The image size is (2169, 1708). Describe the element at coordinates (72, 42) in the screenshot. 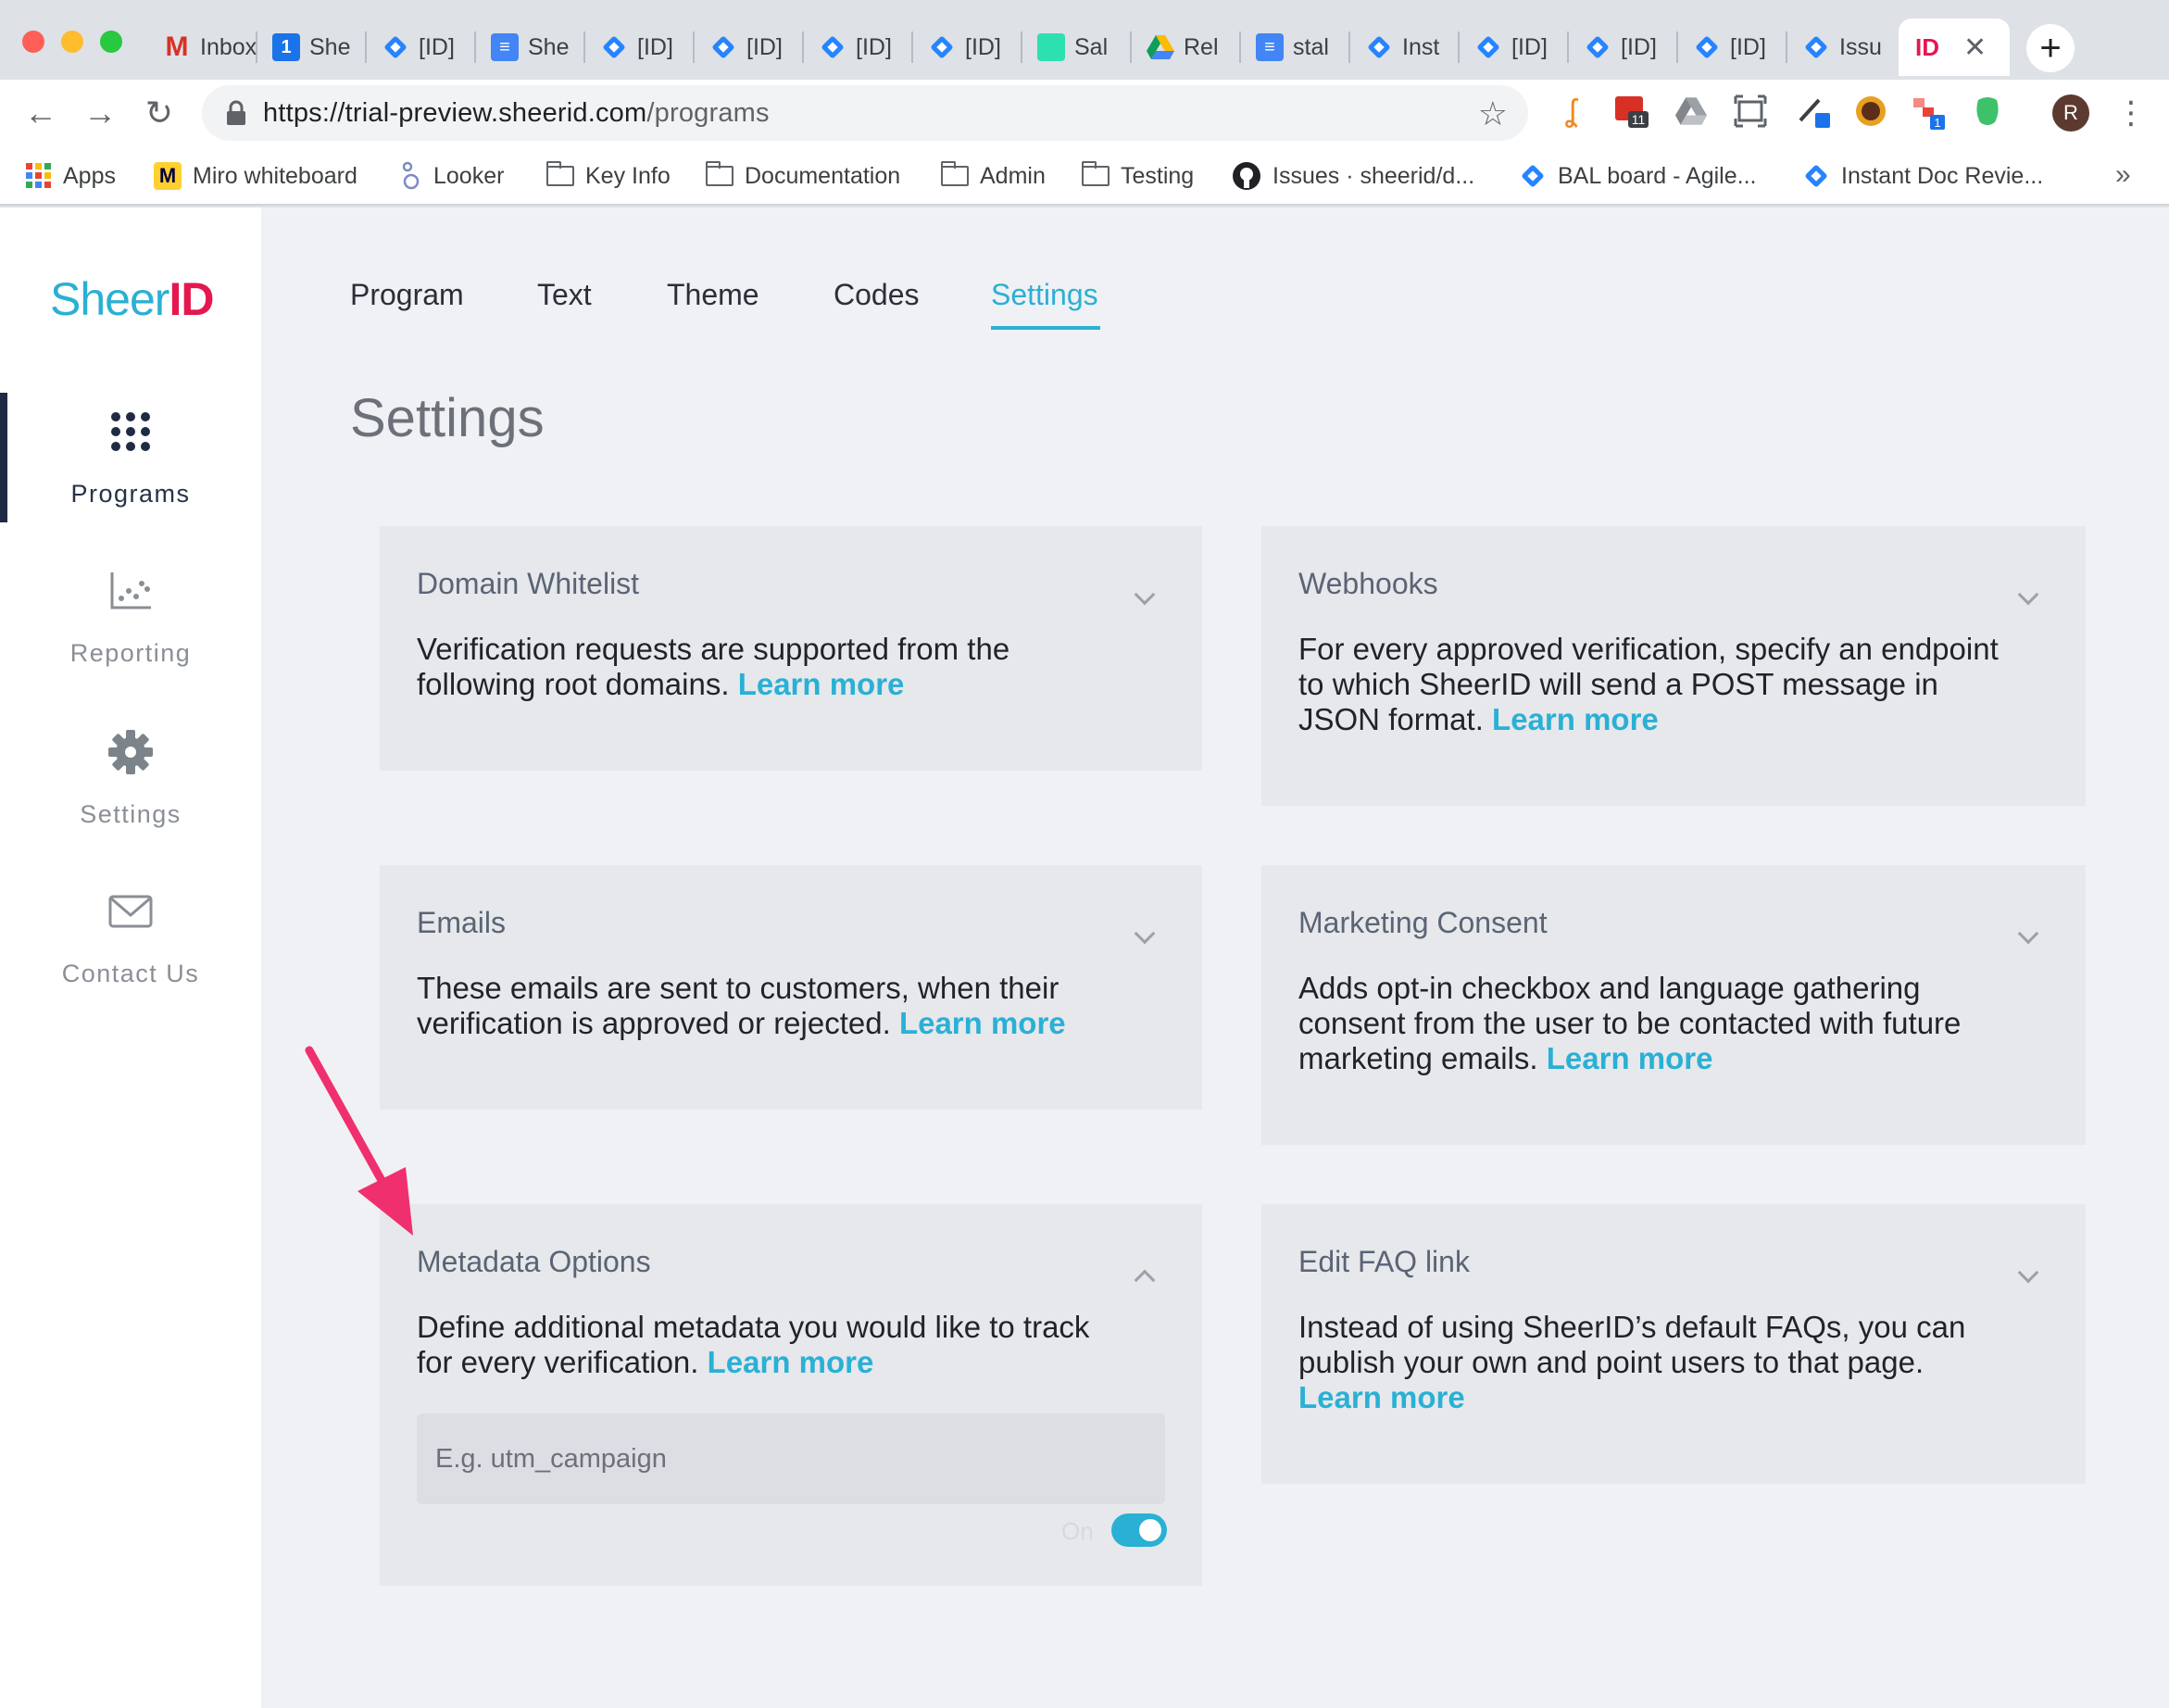

I see `minimize-window-button` at that location.